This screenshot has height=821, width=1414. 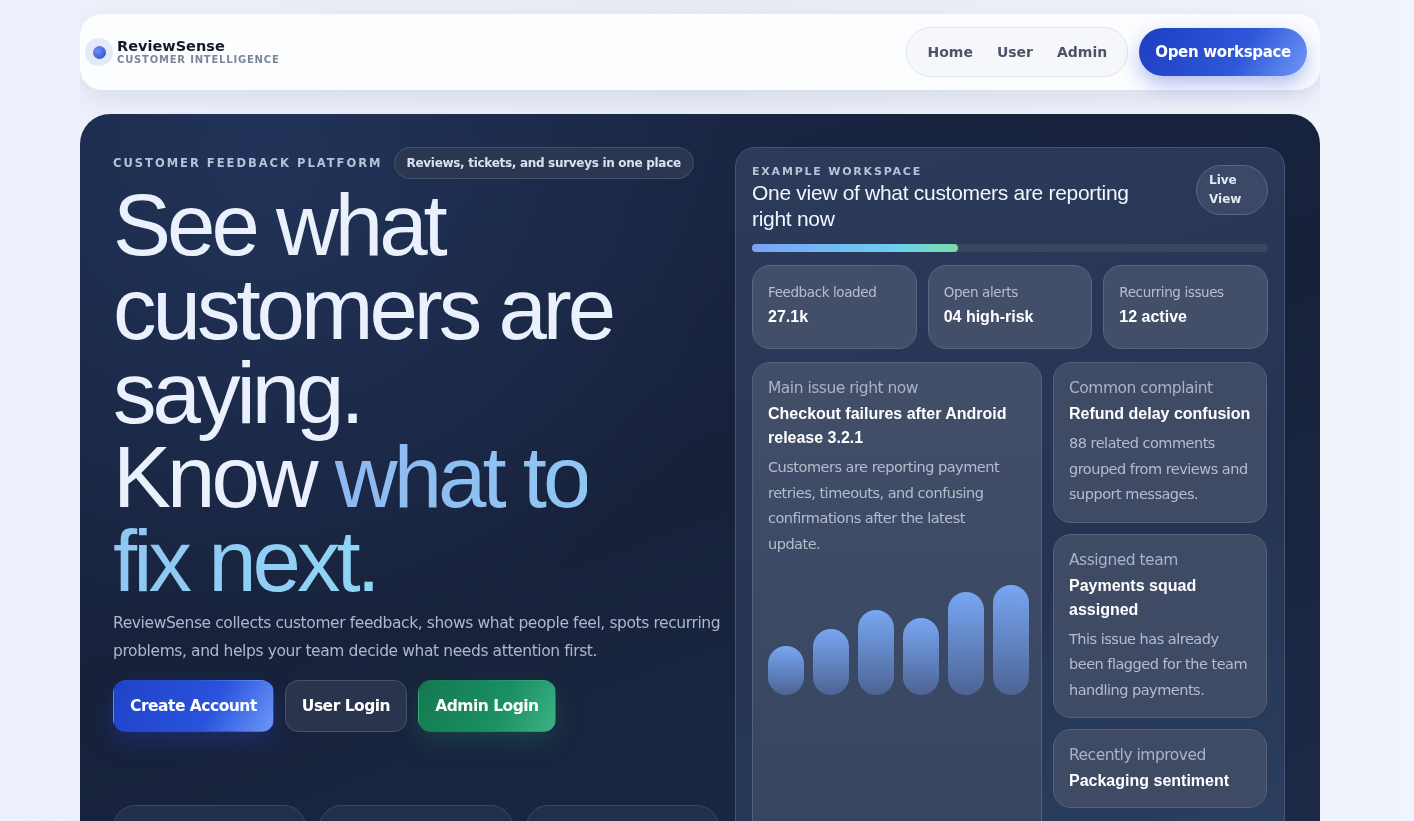 I want to click on workspace-title: One view of what customers are reporting right now, so click(x=941, y=206).